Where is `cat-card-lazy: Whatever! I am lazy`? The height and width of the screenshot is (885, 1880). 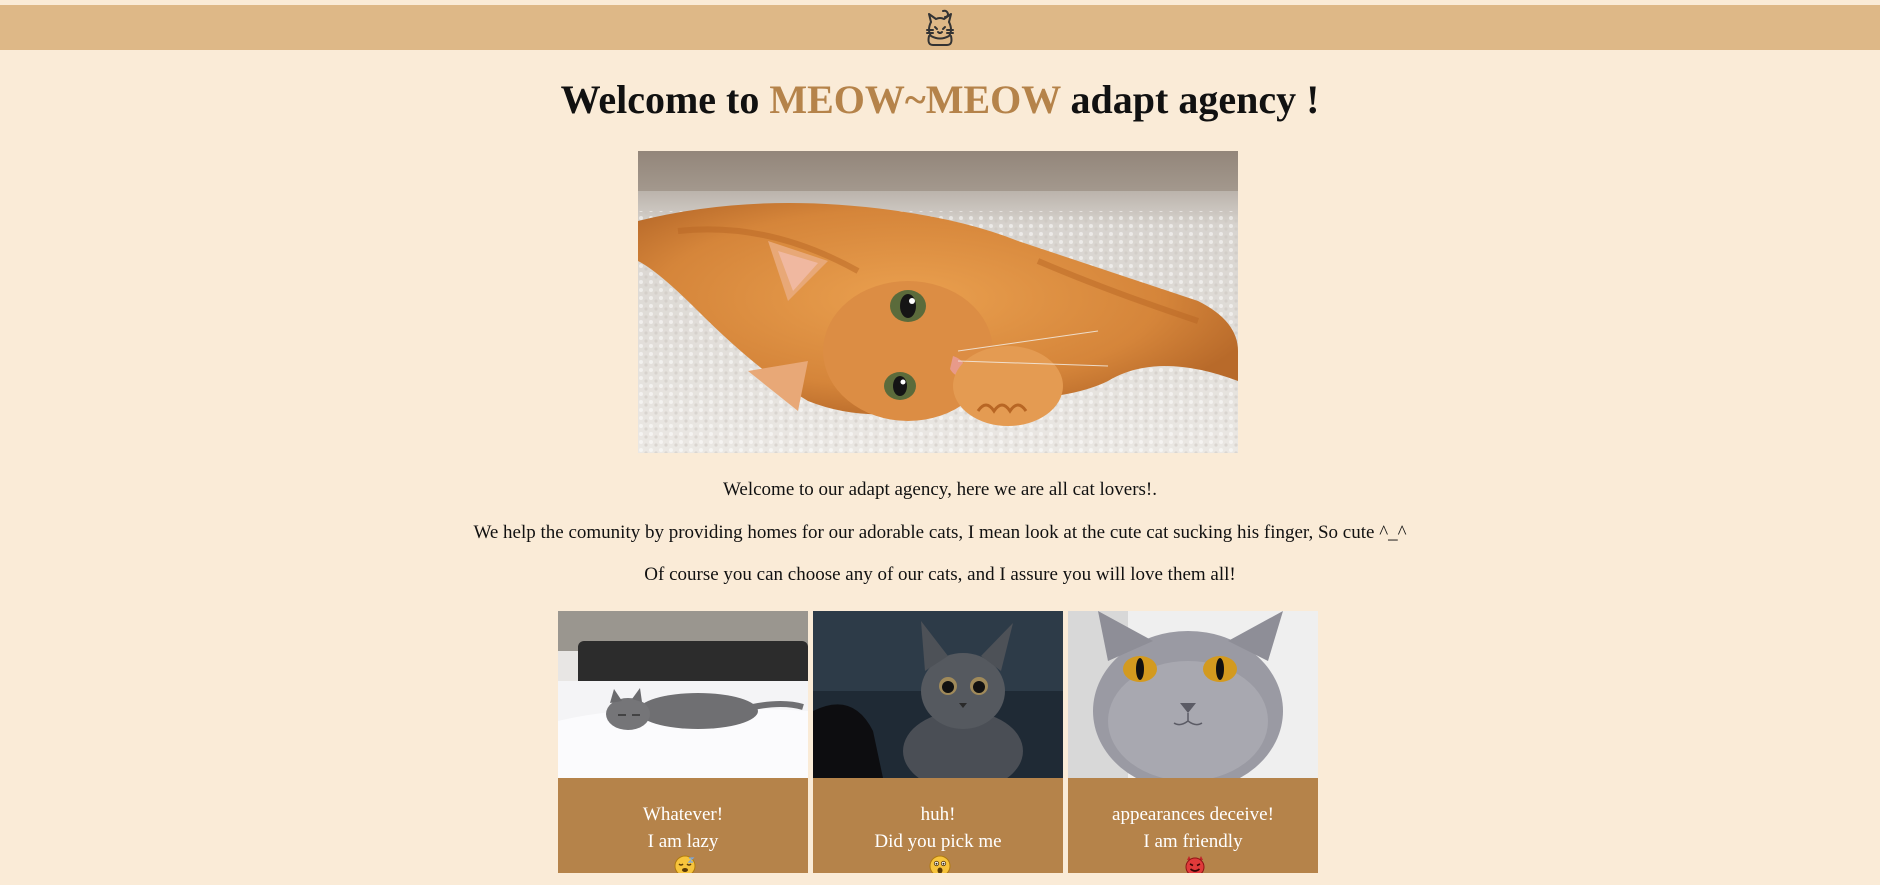 cat-card-lazy: Whatever! I am lazy is located at coordinates (683, 742).